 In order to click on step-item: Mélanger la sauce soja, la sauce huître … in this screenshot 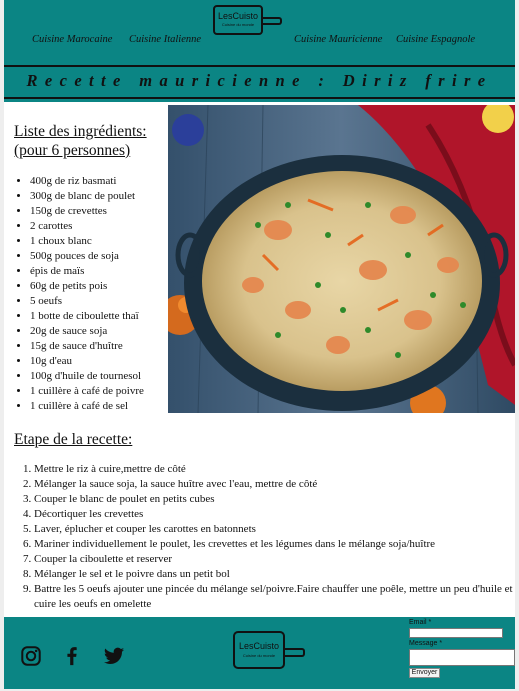, I will do `click(274, 484)`.